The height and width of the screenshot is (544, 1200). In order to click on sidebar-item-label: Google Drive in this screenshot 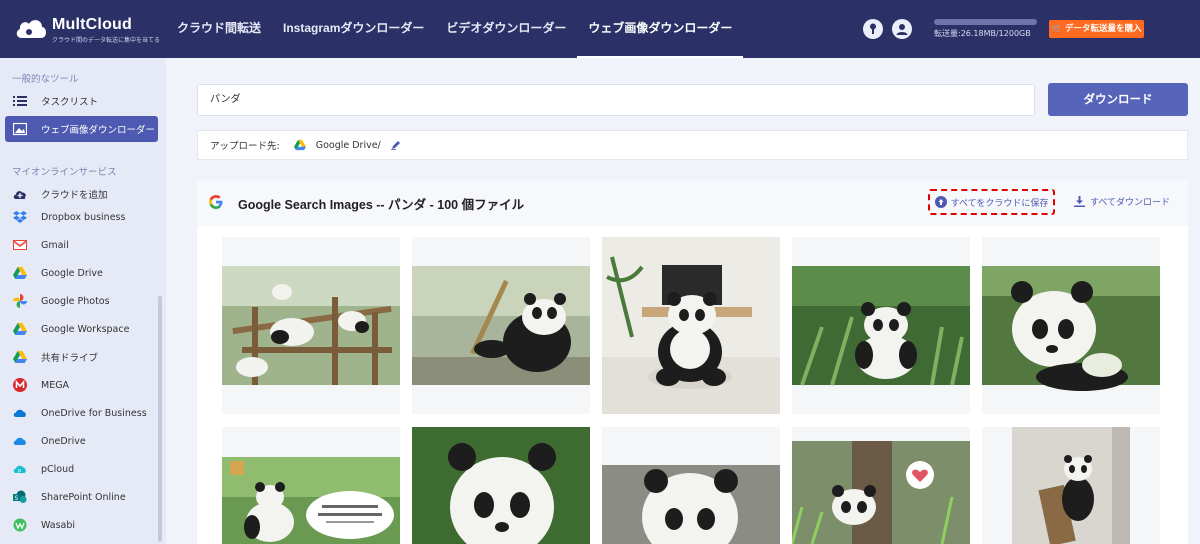, I will do `click(72, 273)`.